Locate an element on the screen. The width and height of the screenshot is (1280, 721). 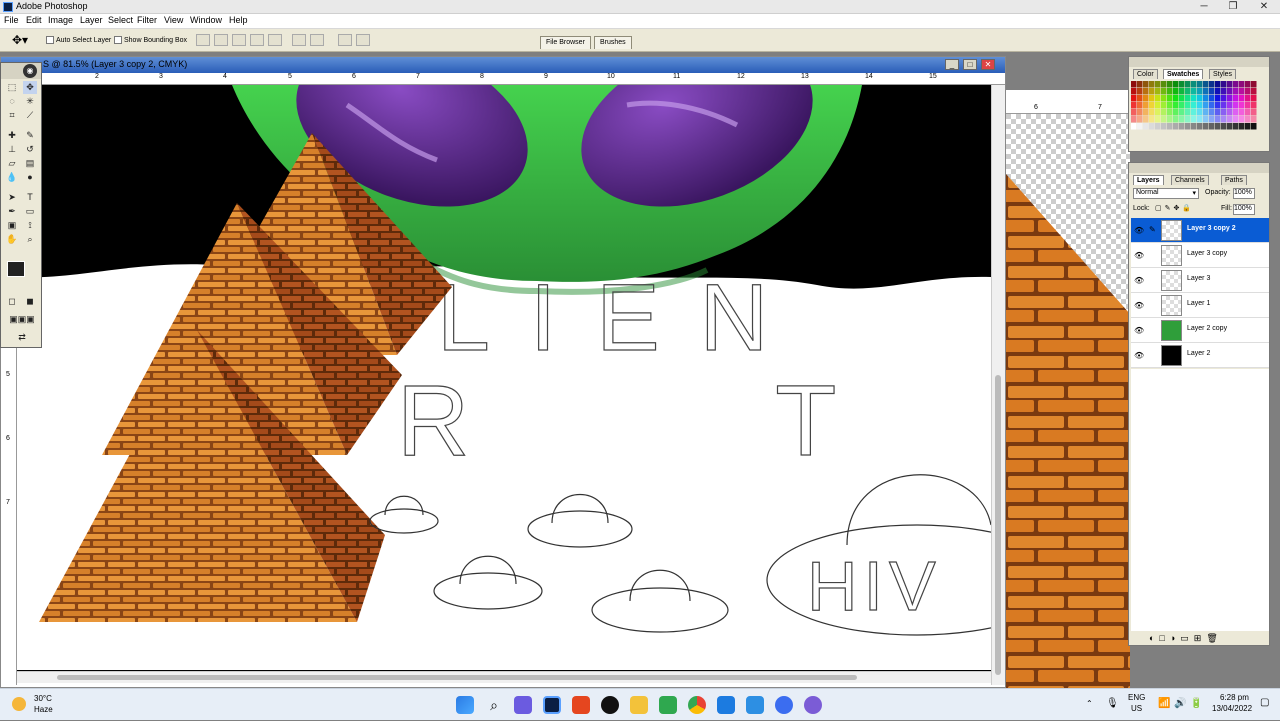
fill-input: 100% is located at coordinates (1244, 209).